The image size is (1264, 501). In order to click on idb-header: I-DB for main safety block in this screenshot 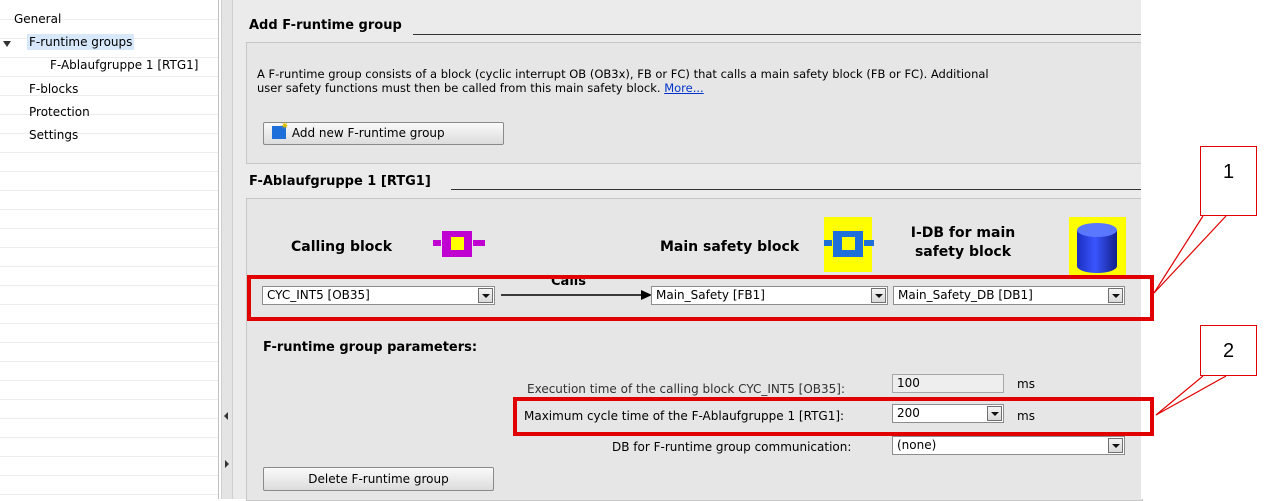, I will do `click(963, 243)`.